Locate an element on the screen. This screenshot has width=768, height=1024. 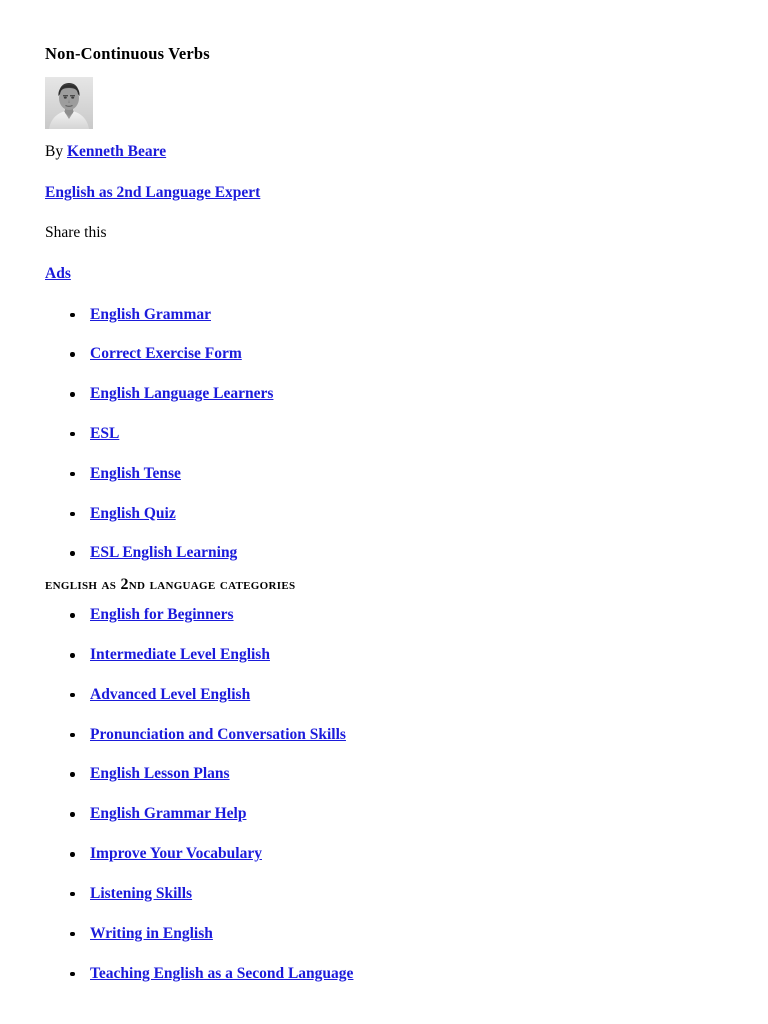
list-item: English for Beginners is located at coordinates (390, 615).